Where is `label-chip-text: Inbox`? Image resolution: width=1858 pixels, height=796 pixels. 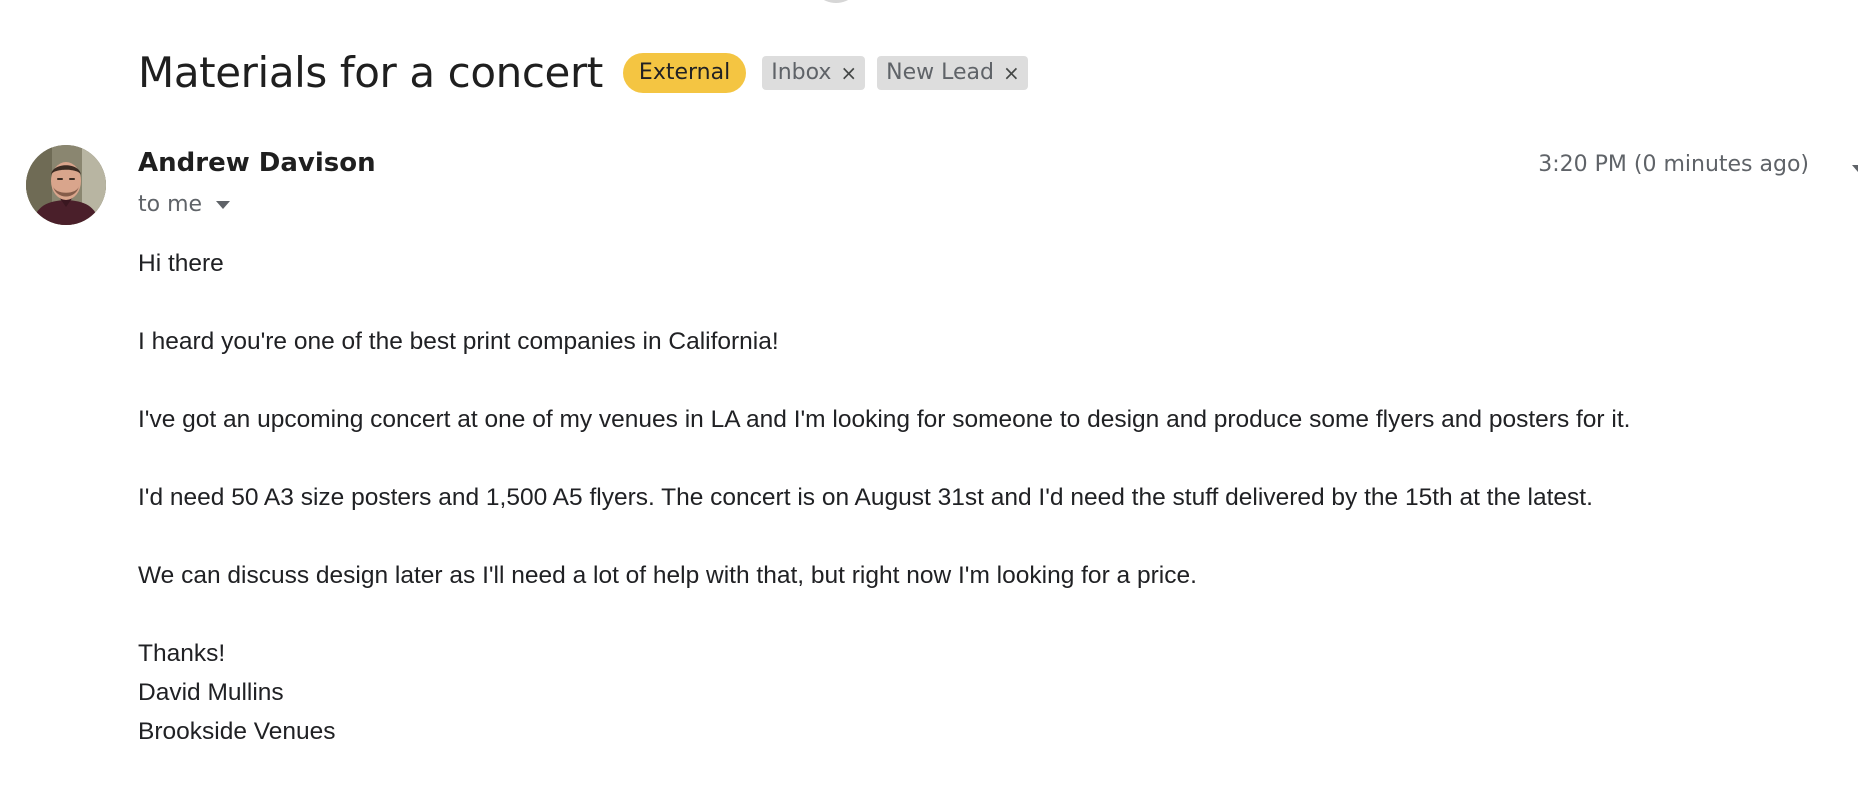
label-chip-text: Inbox is located at coordinates (801, 72).